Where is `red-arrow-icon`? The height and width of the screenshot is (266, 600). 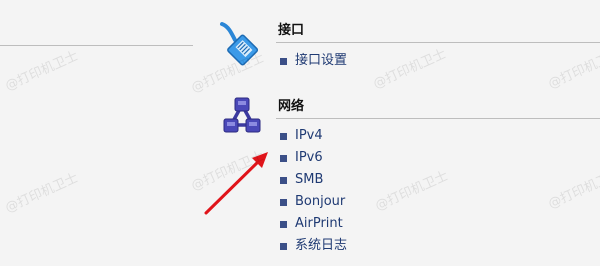 red-arrow-icon is located at coordinates (236, 183).